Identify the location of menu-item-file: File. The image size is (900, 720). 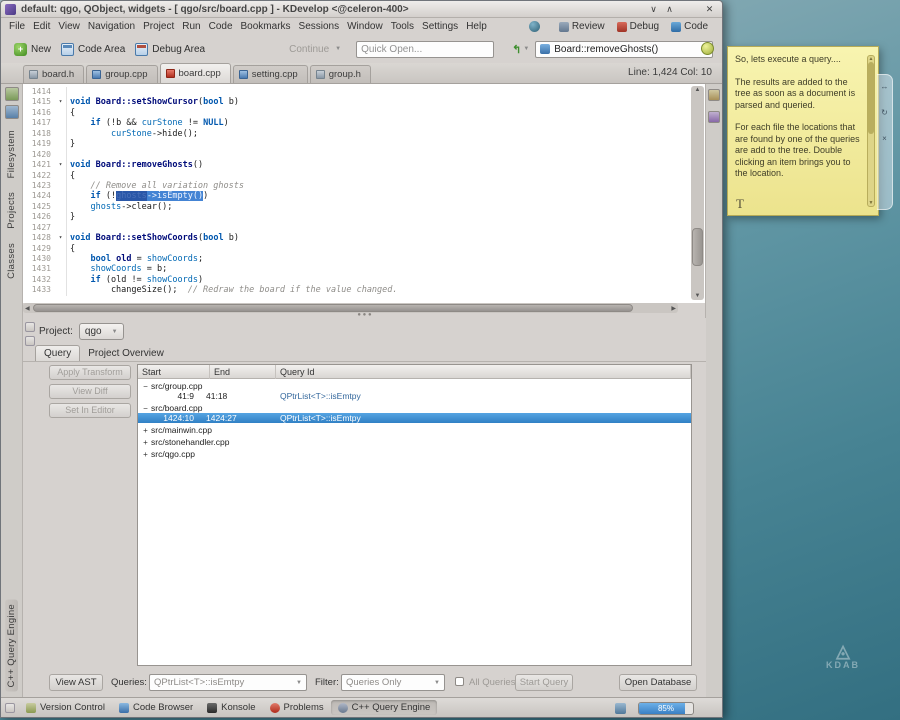
(17, 26).